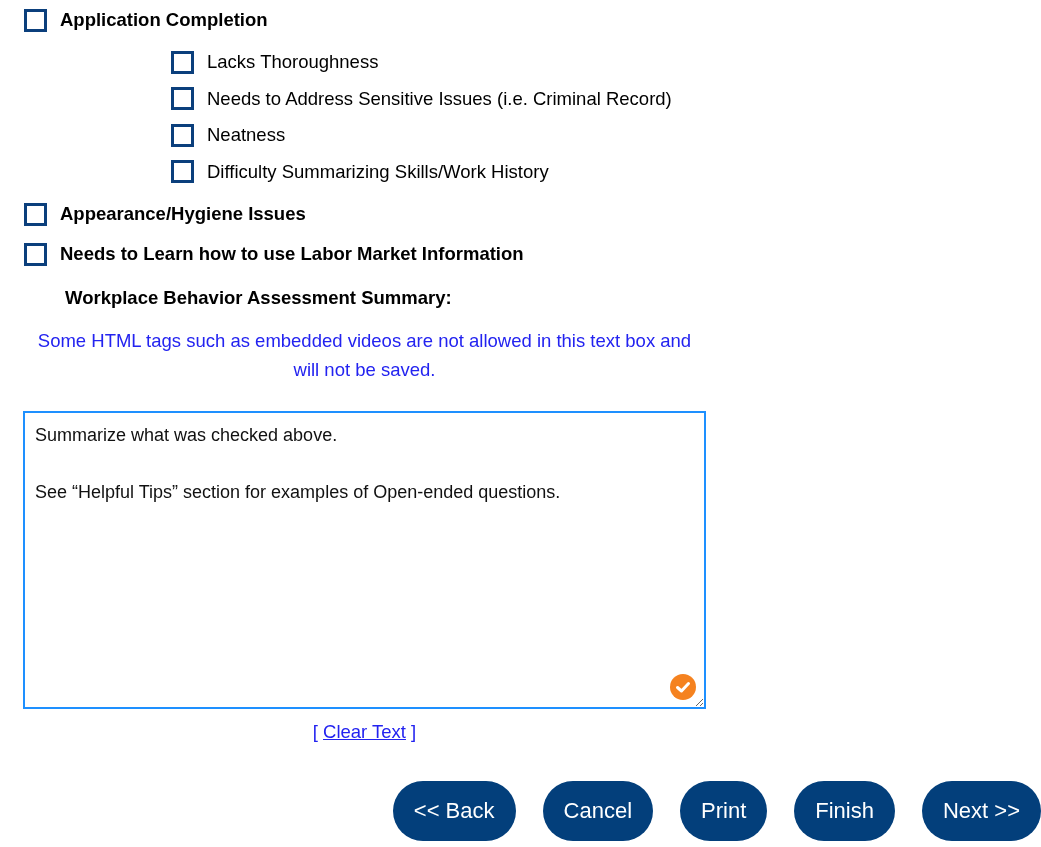  Describe the element at coordinates (378, 171) in the screenshot. I see `checkbox-label: Difficulty Summarizing Skills/Work History` at that location.